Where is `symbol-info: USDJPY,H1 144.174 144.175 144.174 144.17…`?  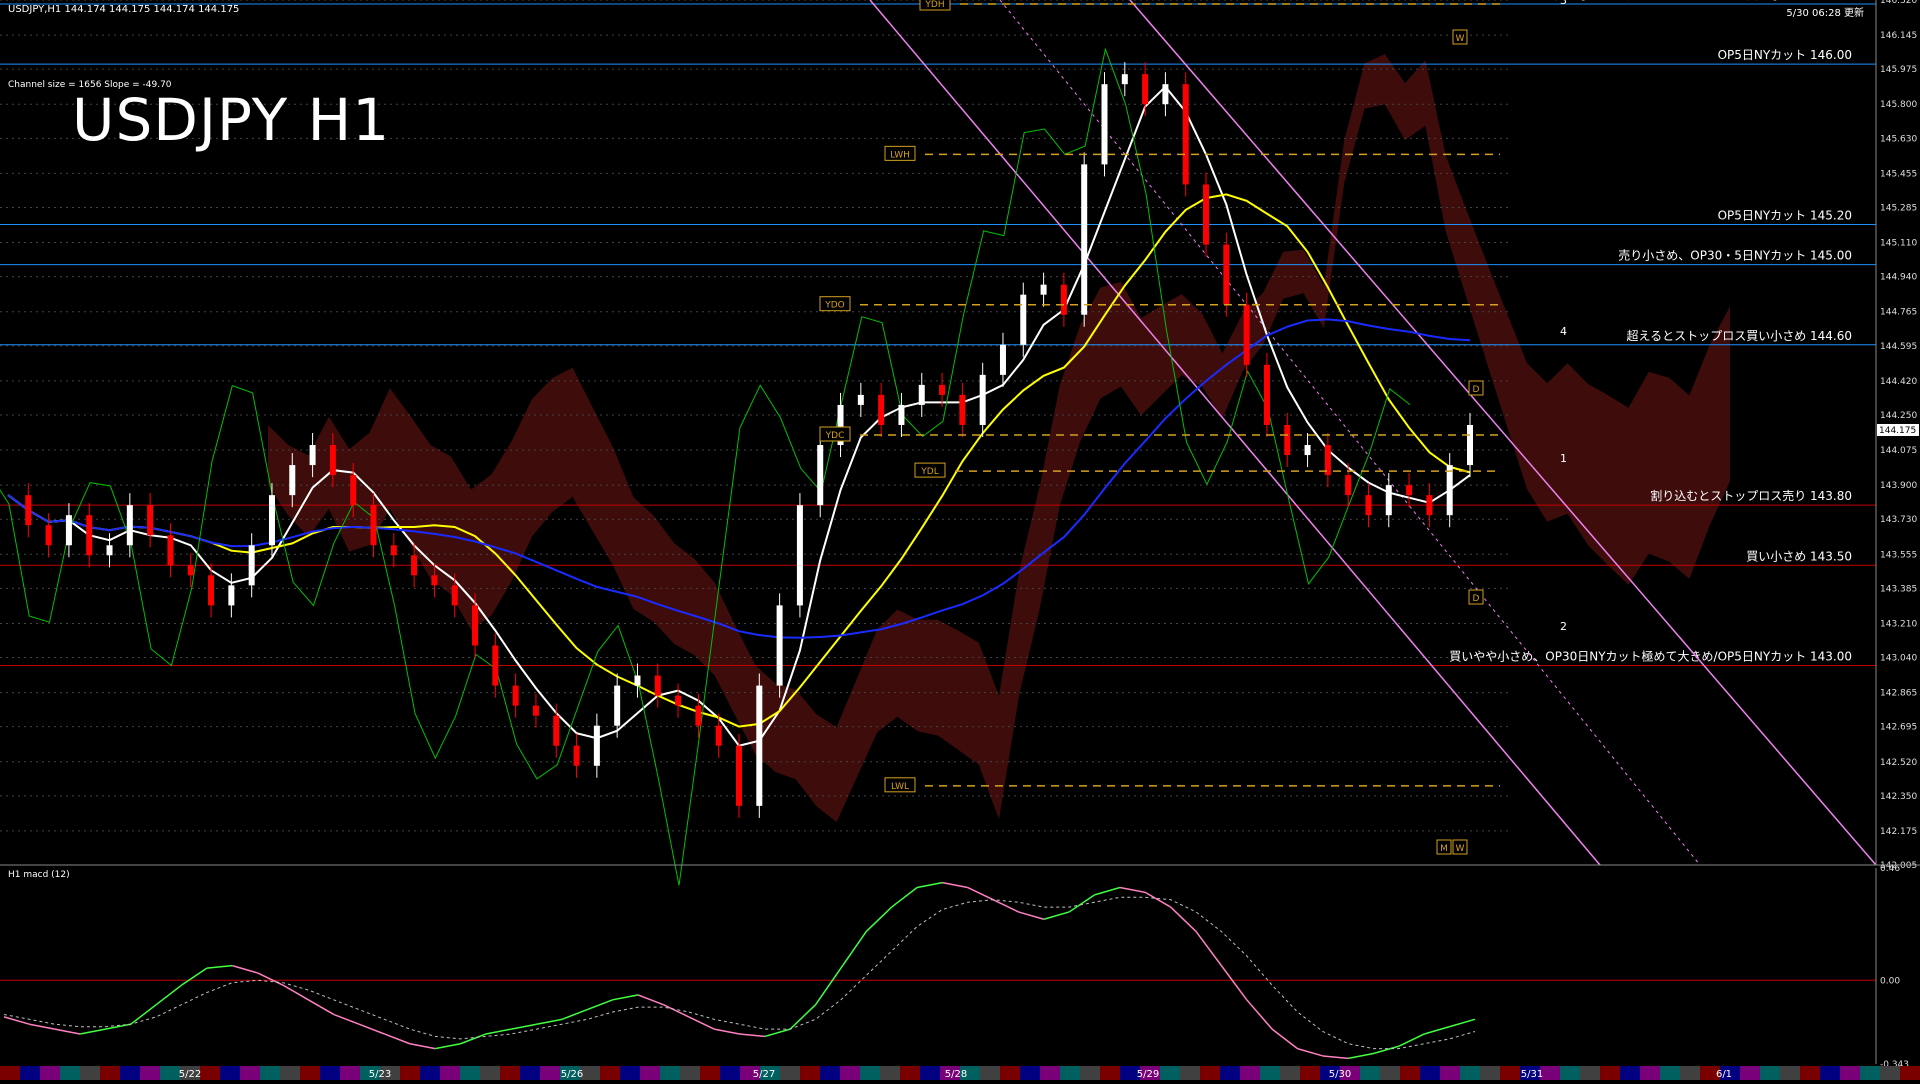 symbol-info: USDJPY,H1 144.174 144.175 144.174 144.17… is located at coordinates (124, 9).